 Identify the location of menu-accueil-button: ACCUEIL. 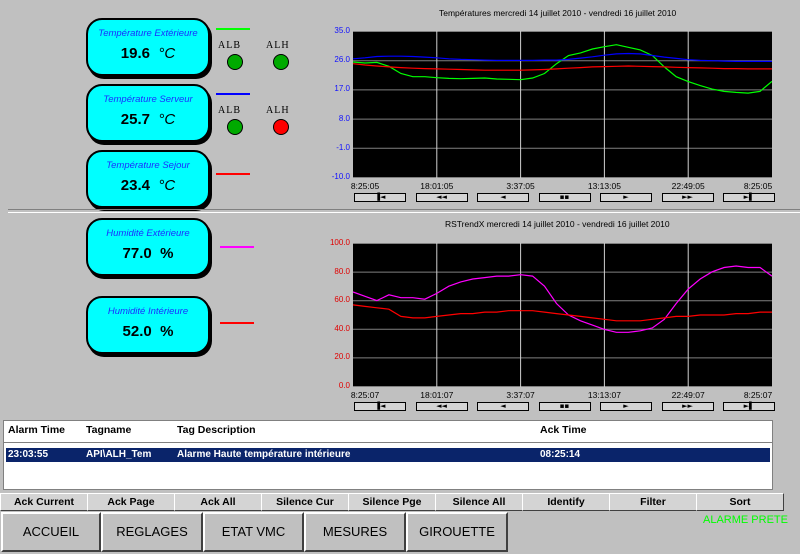
(51, 532).